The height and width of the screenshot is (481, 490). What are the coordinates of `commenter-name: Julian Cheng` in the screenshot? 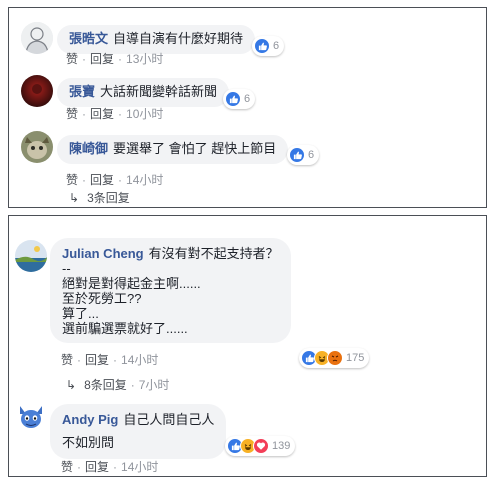 It's located at (103, 253).